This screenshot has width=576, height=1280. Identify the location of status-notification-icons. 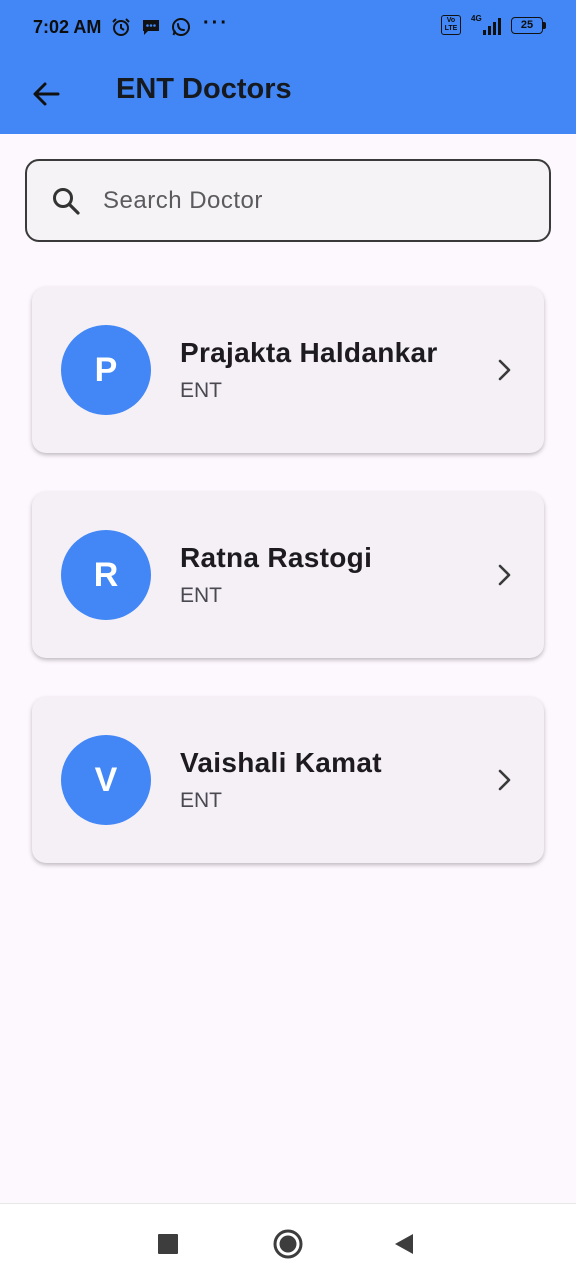
(151, 27).